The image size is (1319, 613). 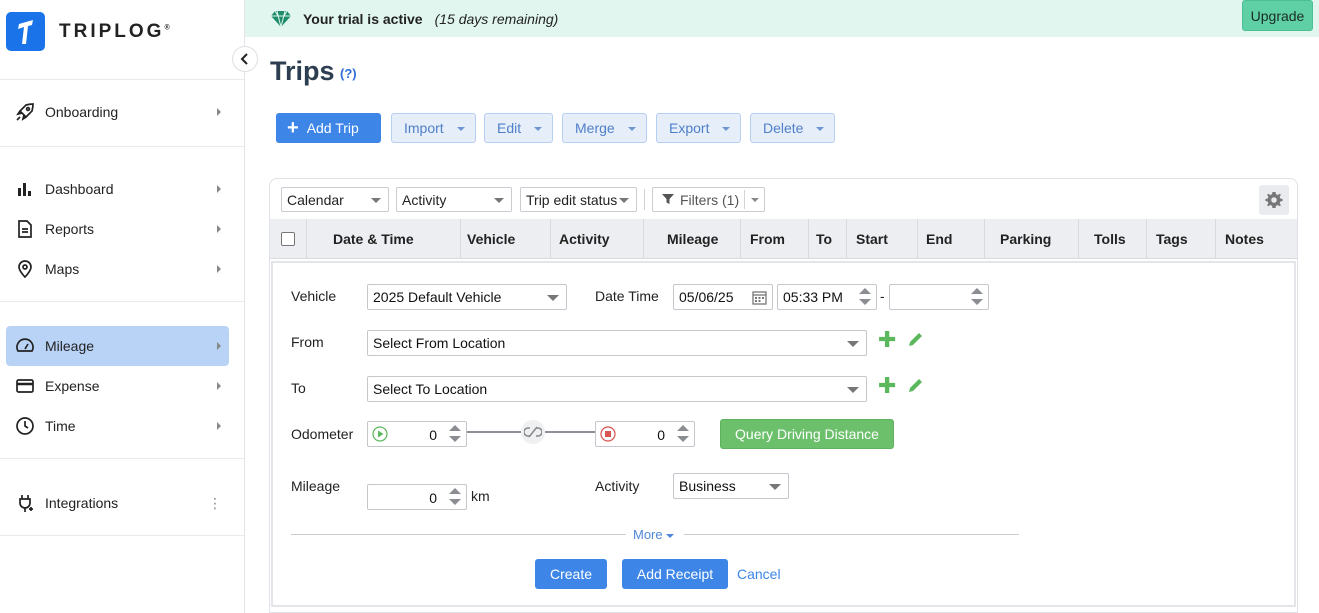 What do you see at coordinates (698, 128) in the screenshot?
I see `export-button: Export` at bounding box center [698, 128].